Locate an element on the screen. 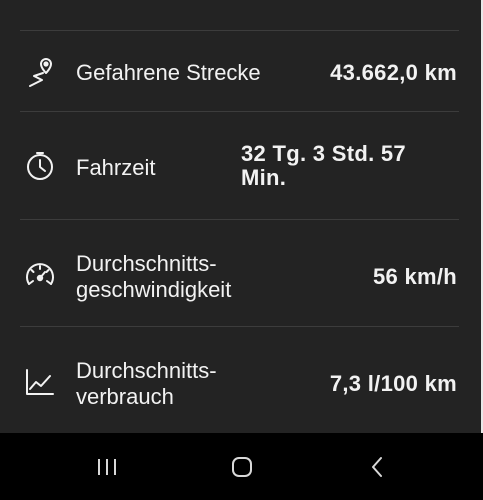 The width and height of the screenshot is (483, 500). speedometer-icon is located at coordinates (40, 275).